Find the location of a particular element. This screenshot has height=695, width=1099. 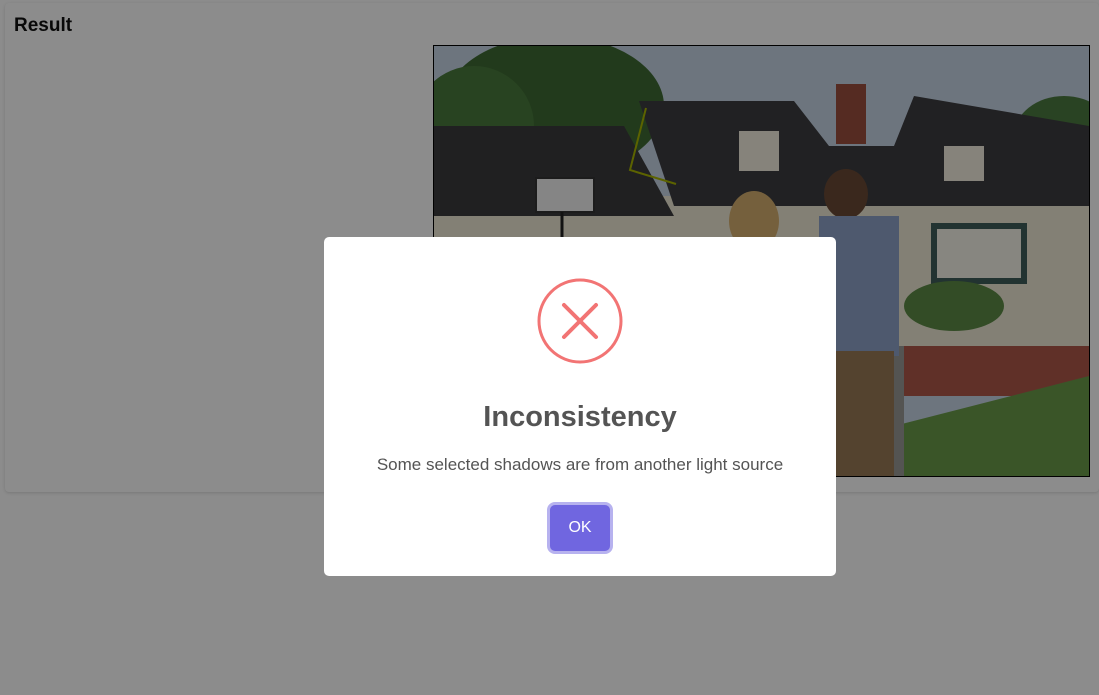

error-x-icon is located at coordinates (580, 321).